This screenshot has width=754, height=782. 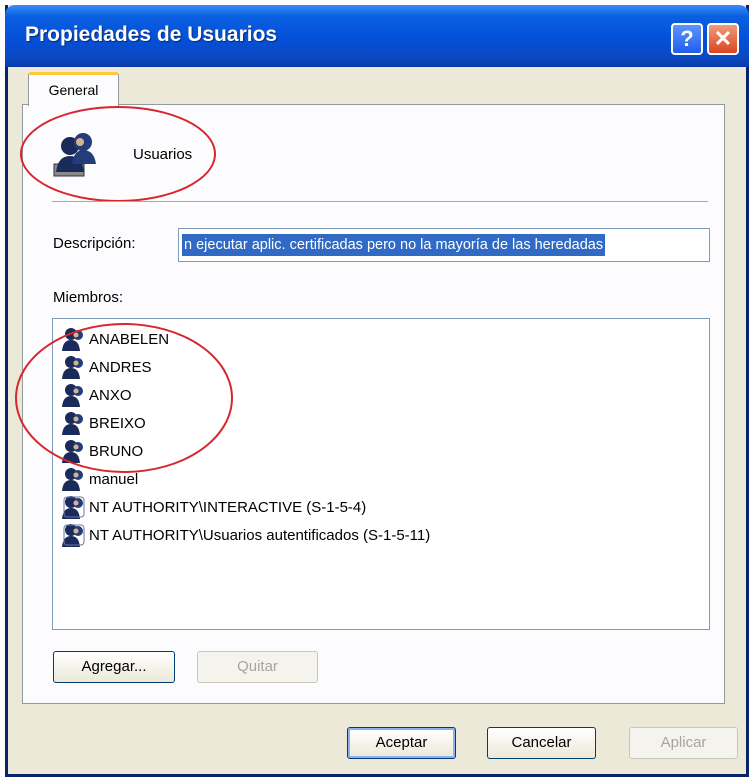 I want to click on apply-button: Aplicar, so click(x=683, y=743).